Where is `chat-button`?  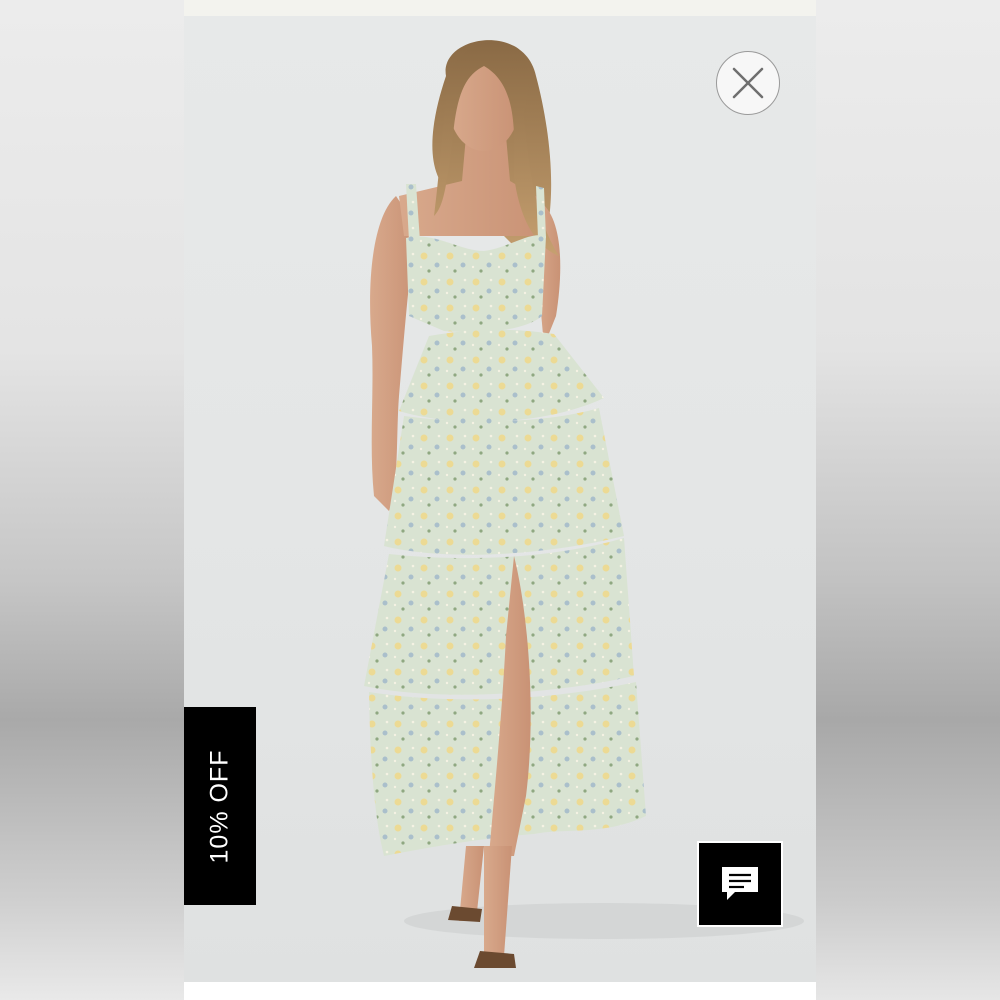
chat-button is located at coordinates (740, 884).